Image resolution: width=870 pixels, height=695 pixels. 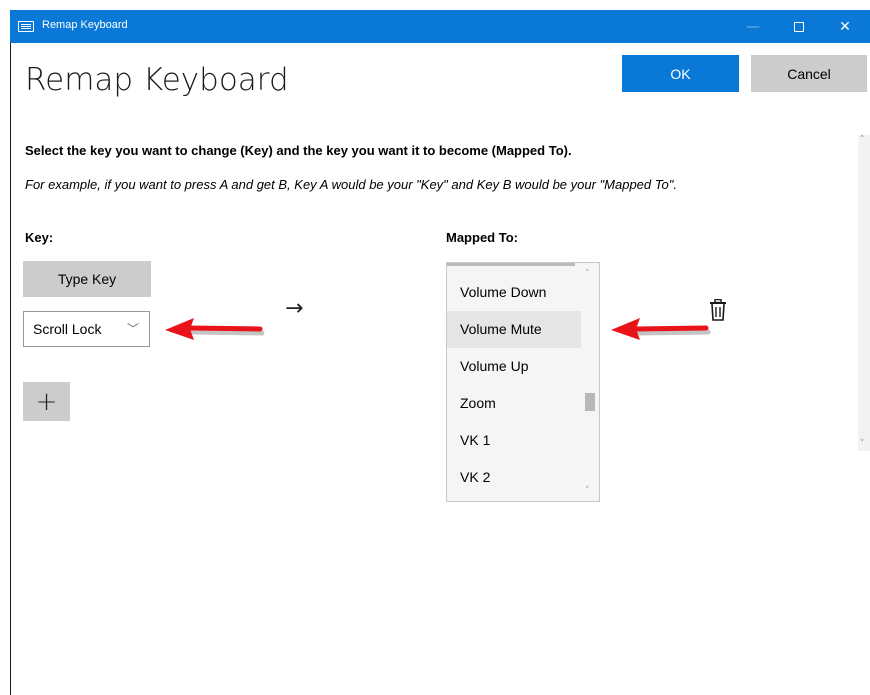 What do you see at coordinates (809, 73) in the screenshot?
I see `cancel-button: Cancel` at bounding box center [809, 73].